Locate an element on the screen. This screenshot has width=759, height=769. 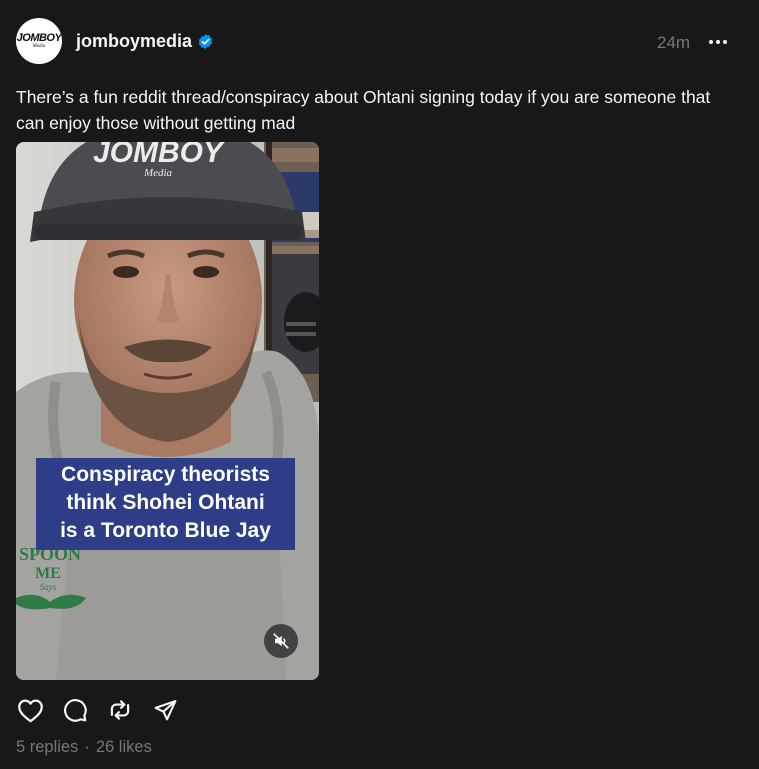
more-options-button is located at coordinates (718, 42).